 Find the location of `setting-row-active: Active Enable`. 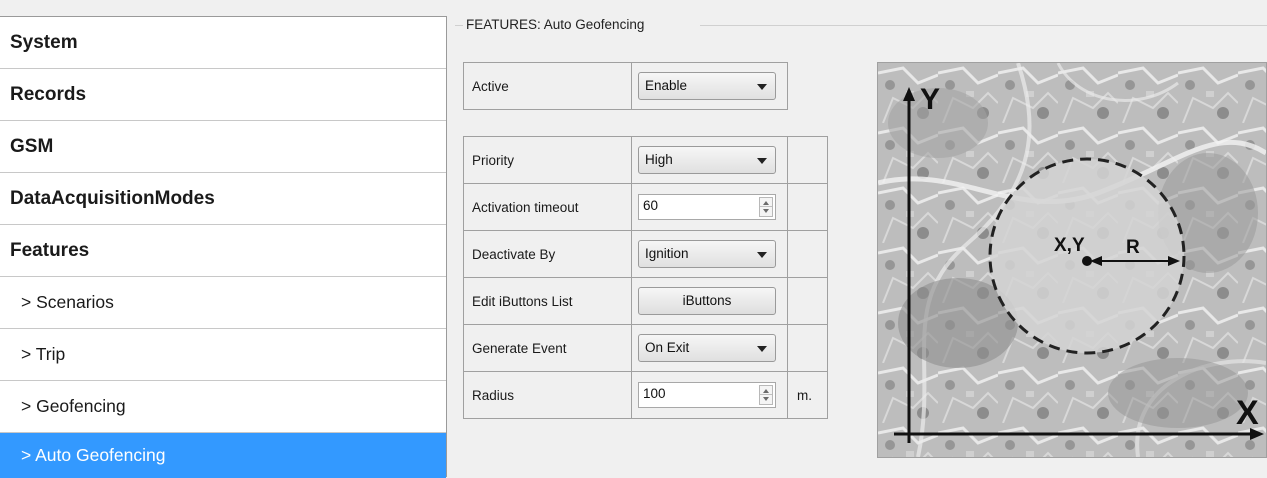

setting-row-active: Active Enable is located at coordinates (625, 86).